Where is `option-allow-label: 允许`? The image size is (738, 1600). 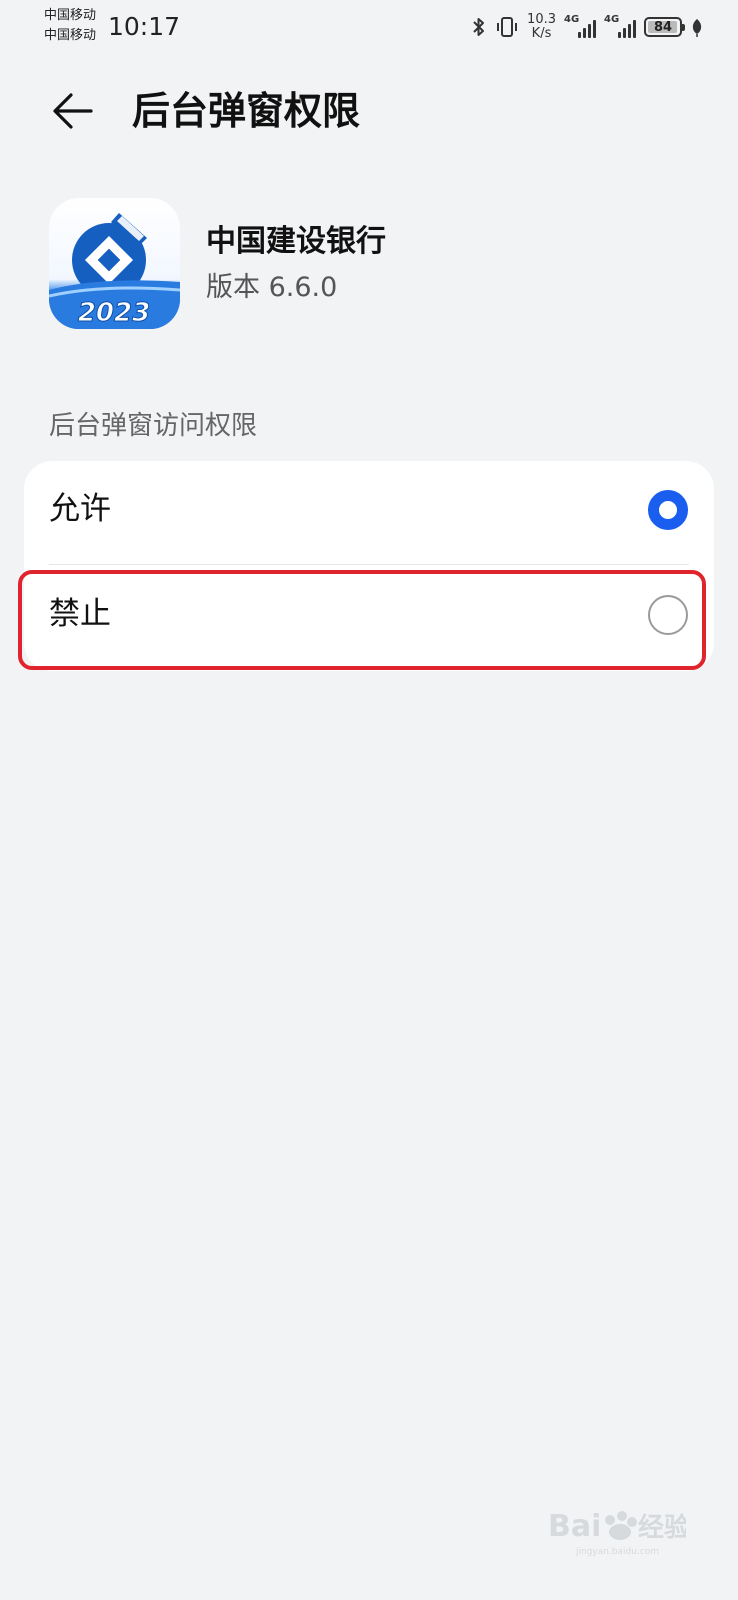 option-allow-label: 允许 is located at coordinates (80, 509).